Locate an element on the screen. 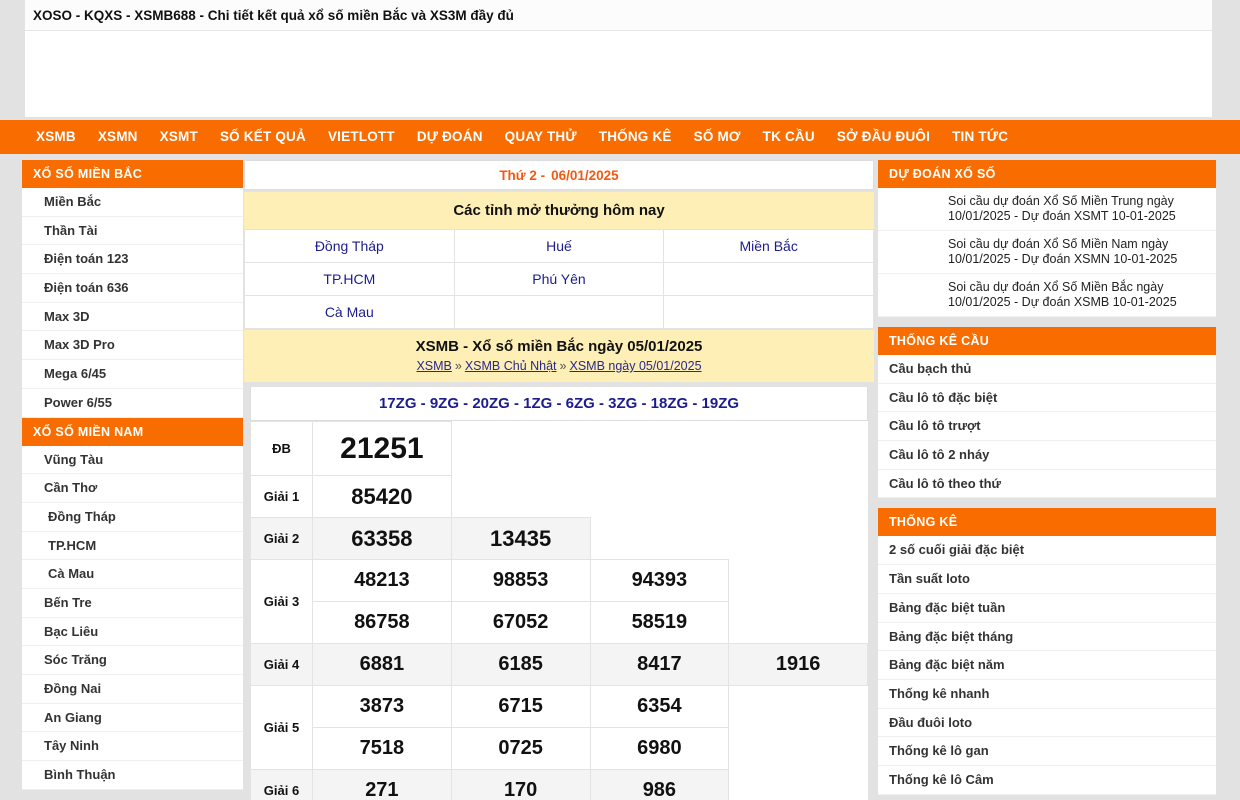 The width and height of the screenshot is (1240, 800). predictions-section-title: DỰ ĐOÁN XỔ SỐ is located at coordinates (1047, 174).